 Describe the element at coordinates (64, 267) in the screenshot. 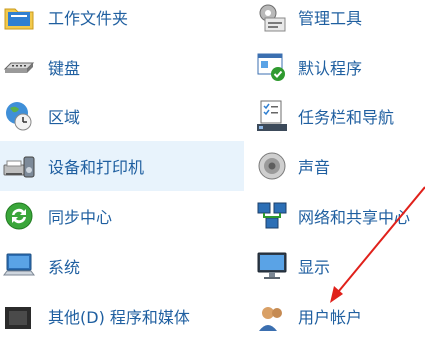

I see `item-label: 系统` at that location.